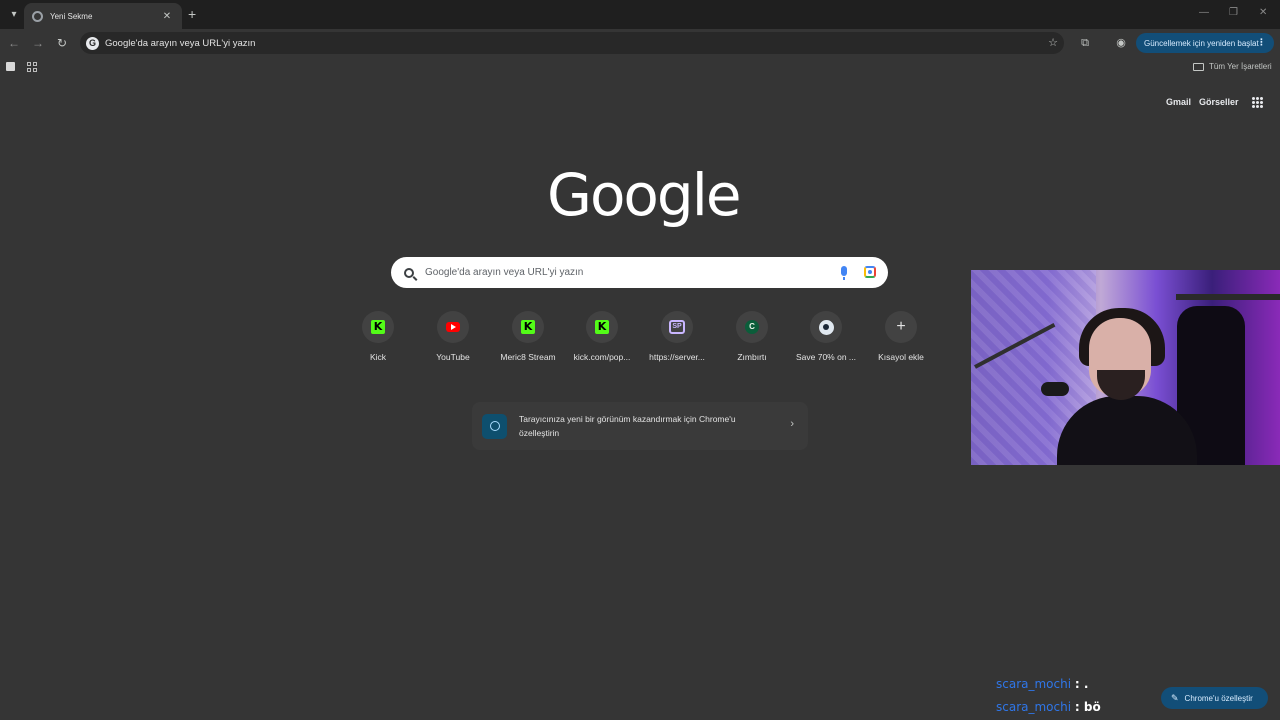 The image size is (1280, 720). I want to click on steam-icon, so click(826, 327).